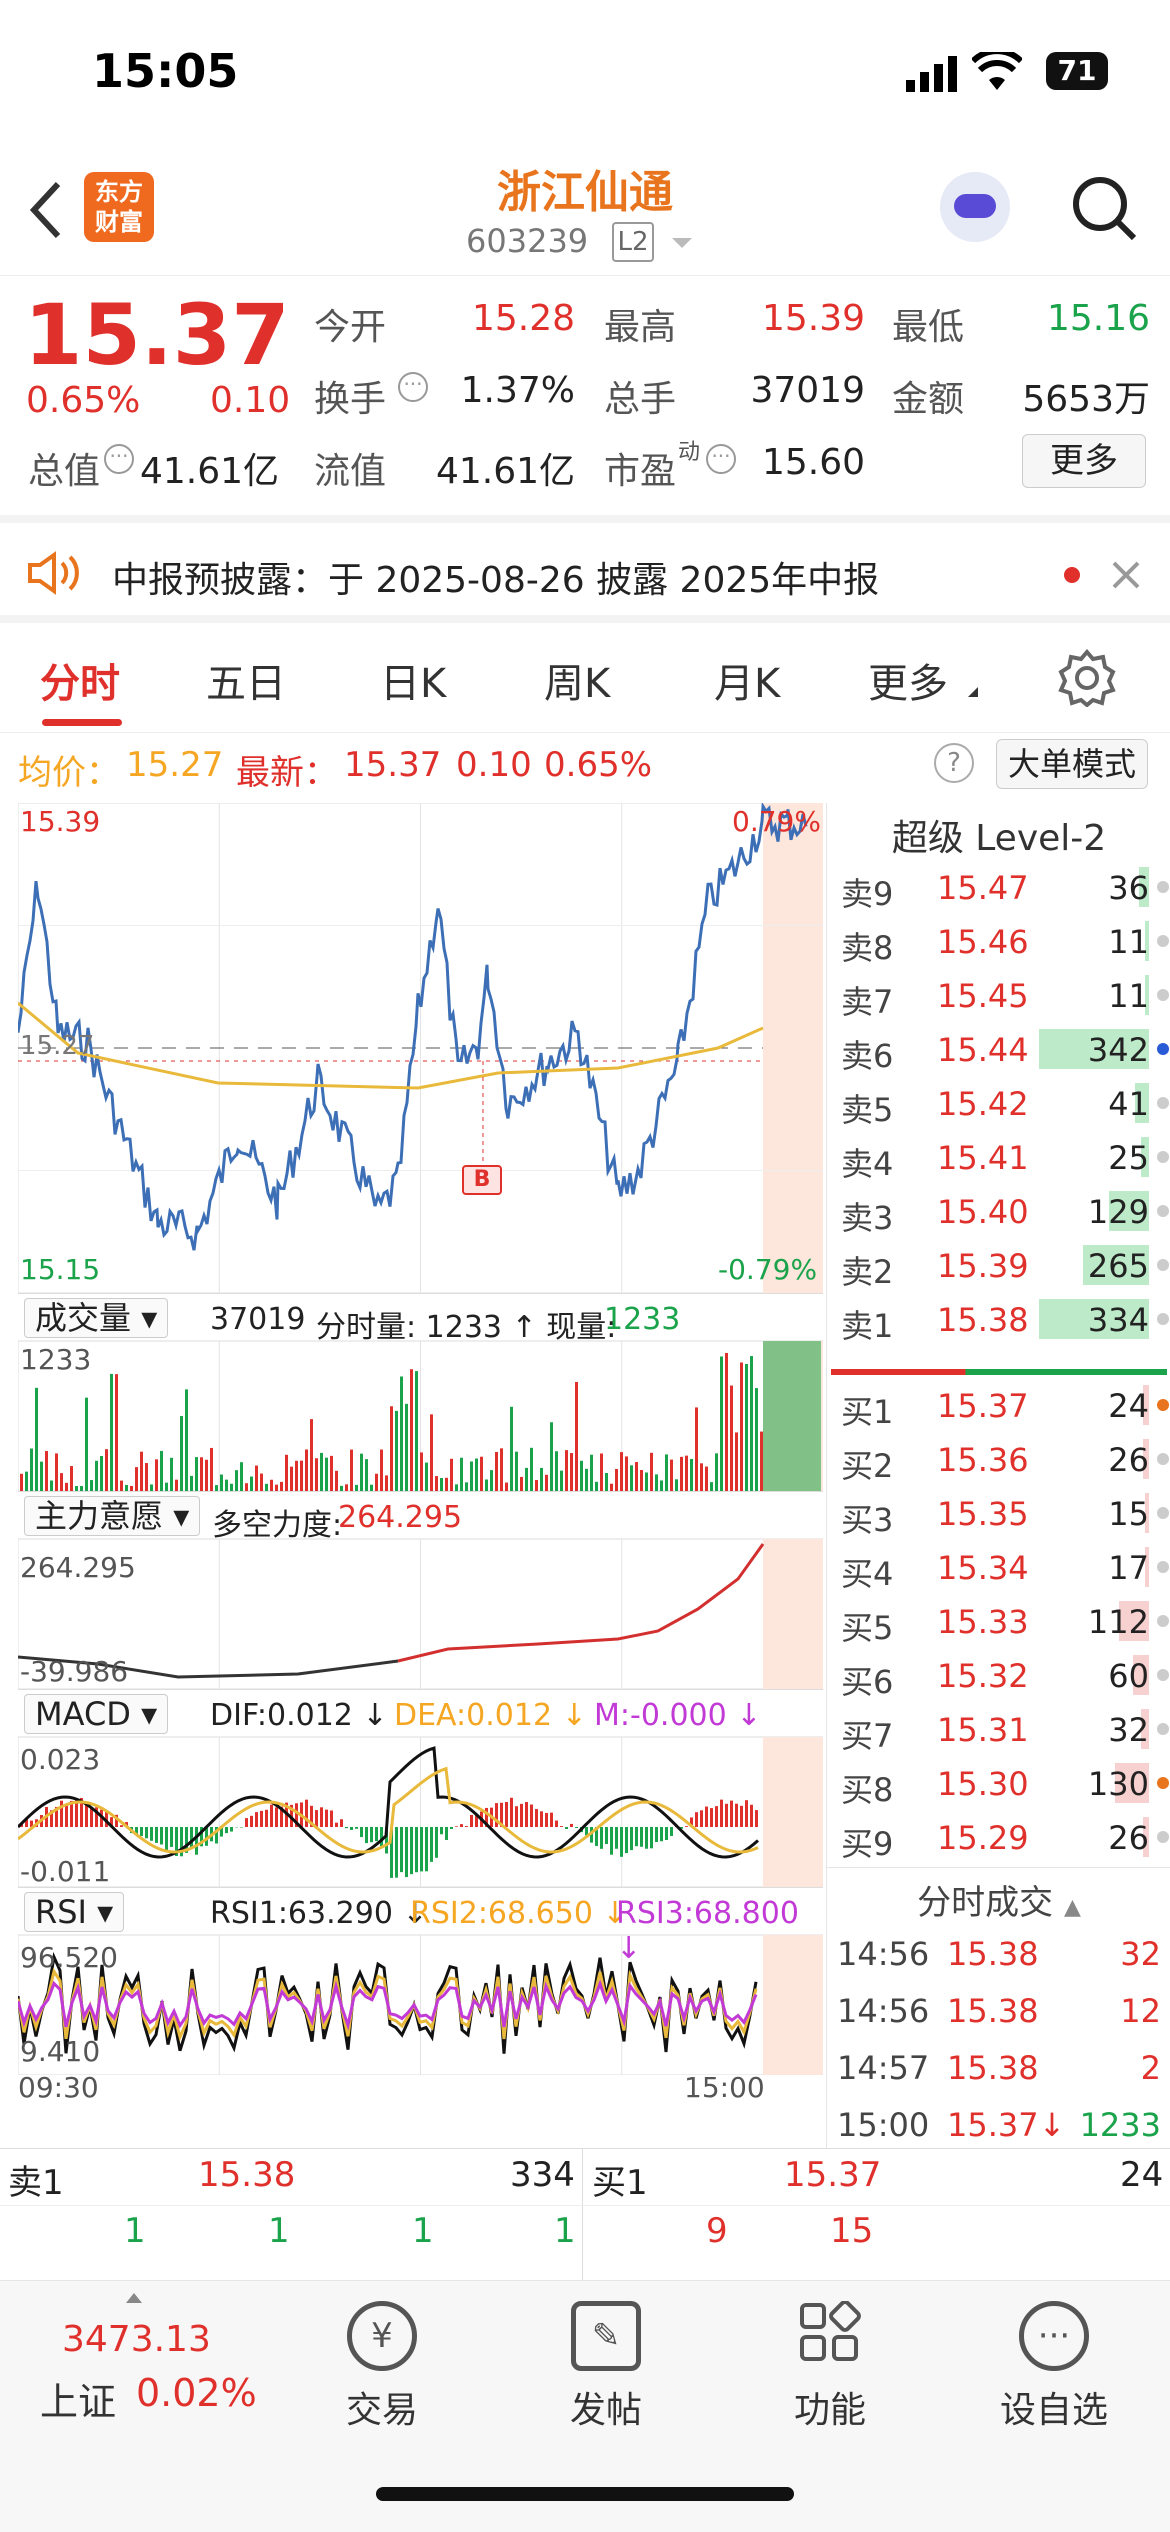 This screenshot has width=1170, height=2532. What do you see at coordinates (585, 569) in the screenshot?
I see `notice-bar: 中报预披露：于 2025-08-26 披露 2025年中报` at bounding box center [585, 569].